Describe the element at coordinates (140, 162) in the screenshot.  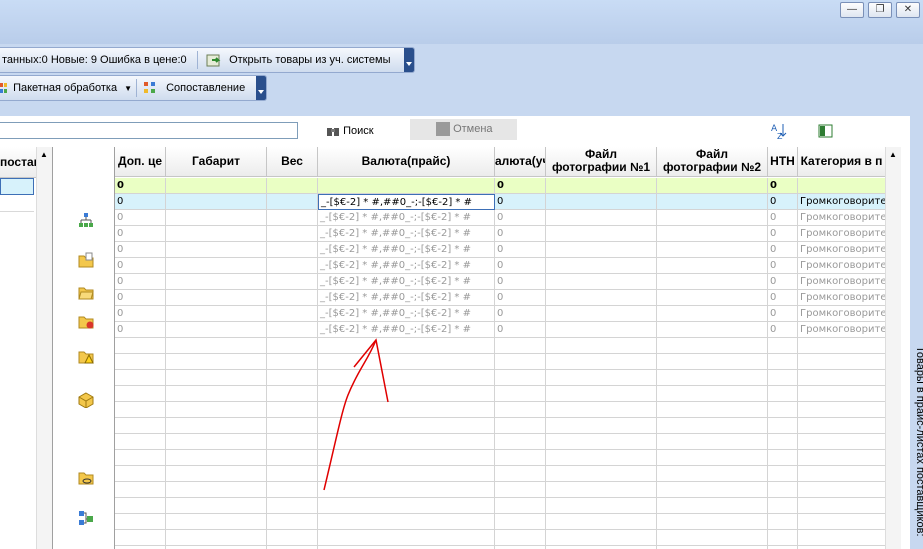
I see `column-header: Доп. це` at that location.